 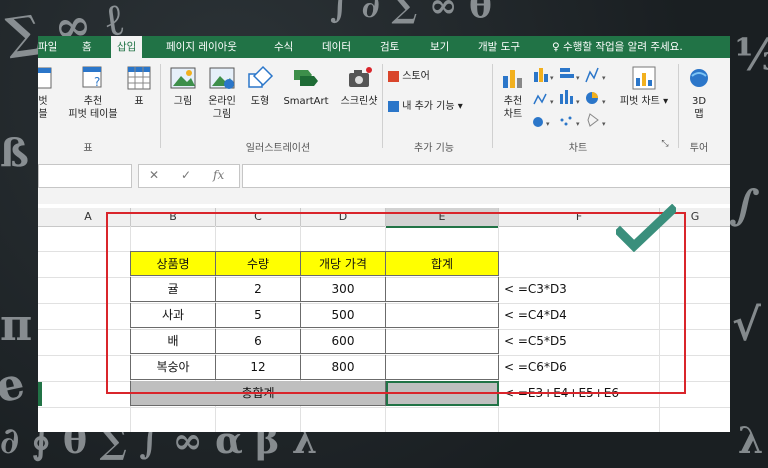 I want to click on screenshot-button: 스크린샷, so click(x=359, y=86).